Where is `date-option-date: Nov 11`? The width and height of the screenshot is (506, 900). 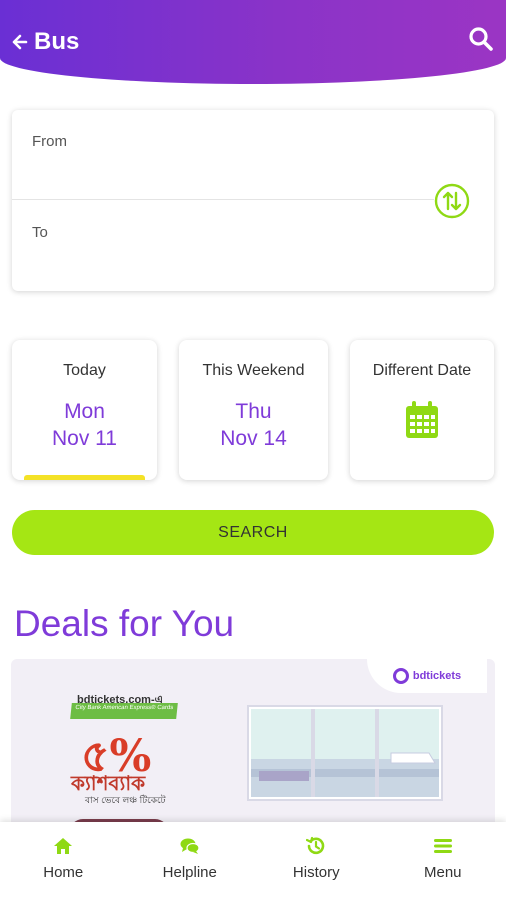 date-option-date: Nov 11 is located at coordinates (84, 438).